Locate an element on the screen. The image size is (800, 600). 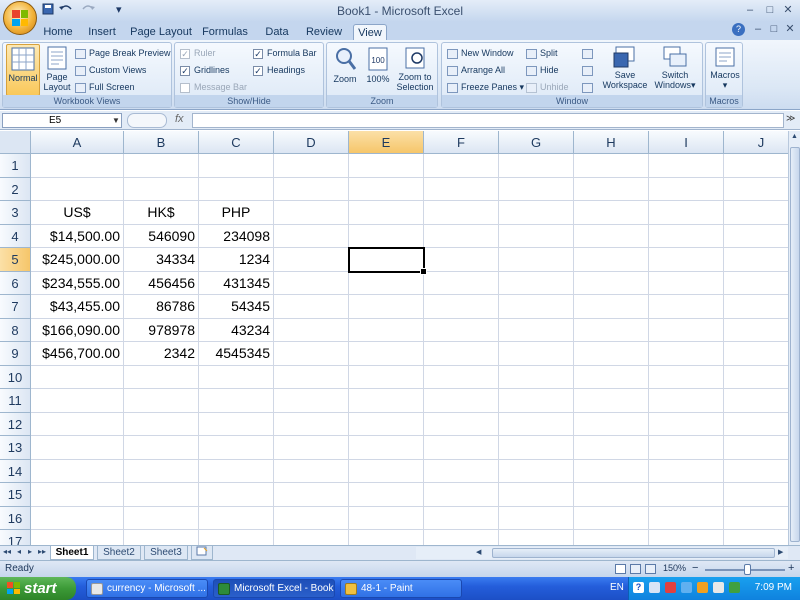
cell-c4: 234098 is located at coordinates (236, 236).